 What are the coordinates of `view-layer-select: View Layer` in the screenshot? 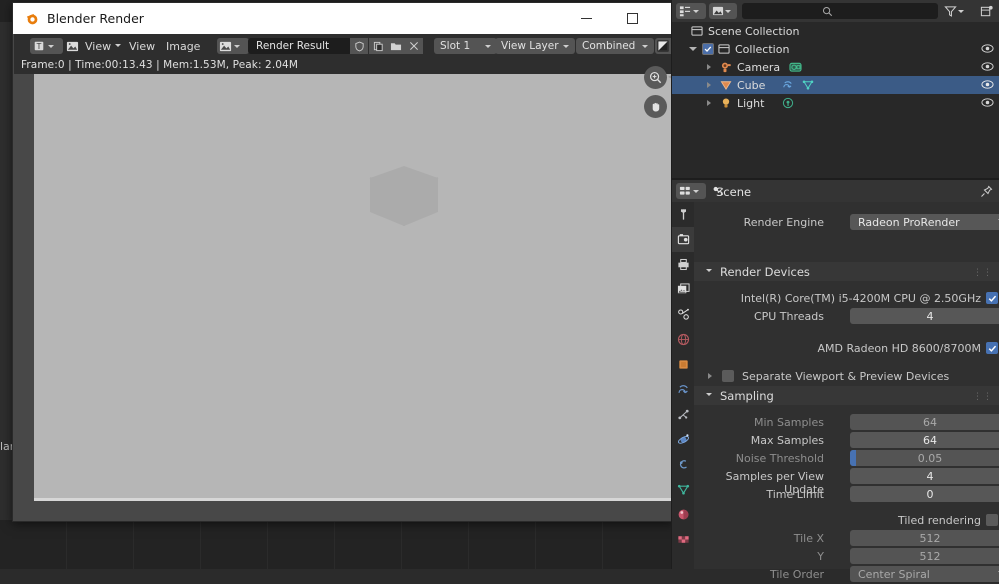 It's located at (535, 46).